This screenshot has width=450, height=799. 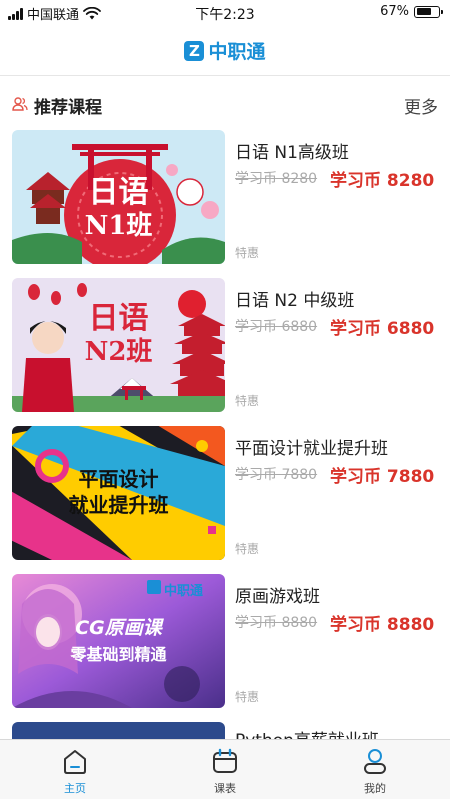 What do you see at coordinates (118, 654) in the screenshot?
I see `thumbnail-title-line2: 零基础到精通` at bounding box center [118, 654].